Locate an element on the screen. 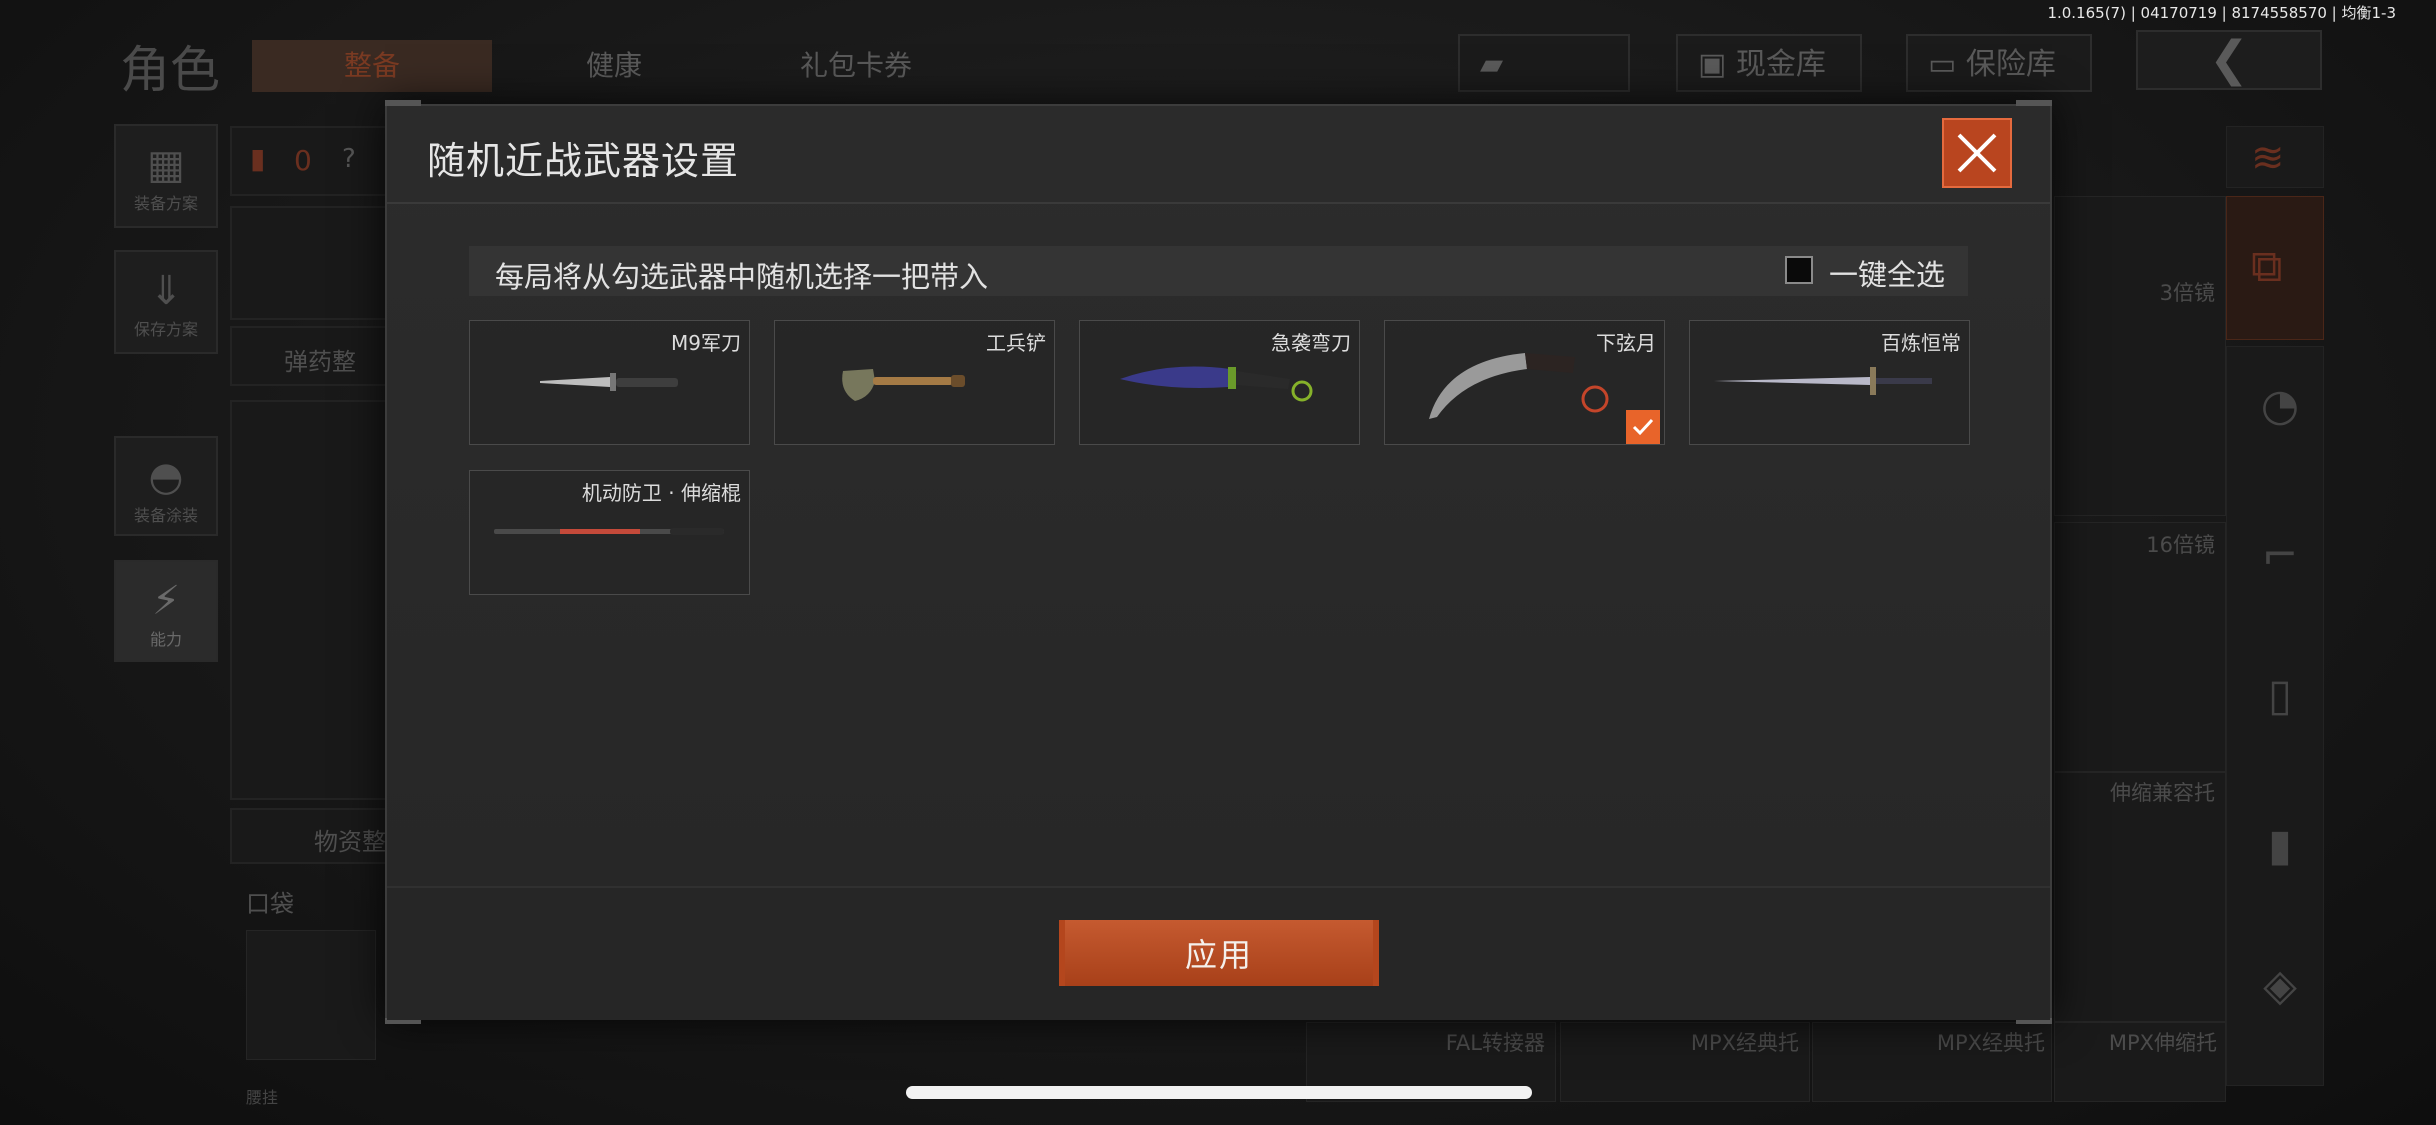 Image resolution: width=2436 pixels, height=1125 pixels. weapon-card-m9: M9军刀 is located at coordinates (609, 382).